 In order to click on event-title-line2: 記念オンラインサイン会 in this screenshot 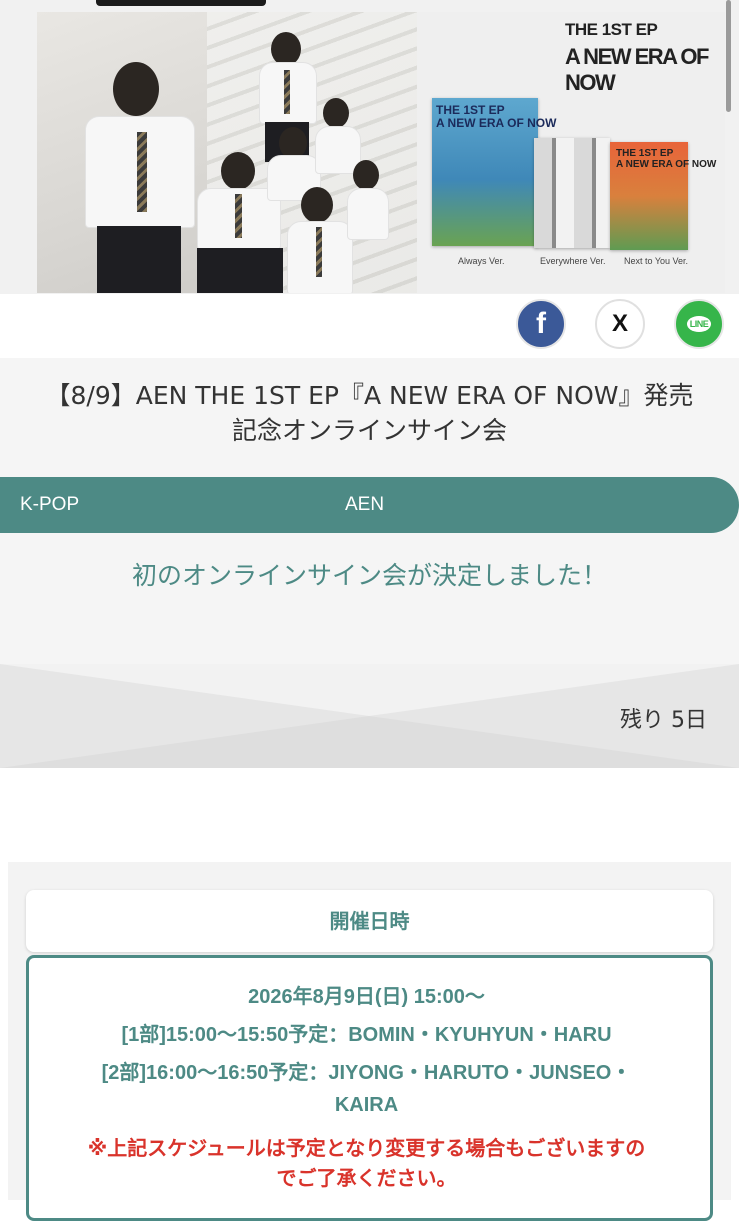, I will do `click(369, 430)`.